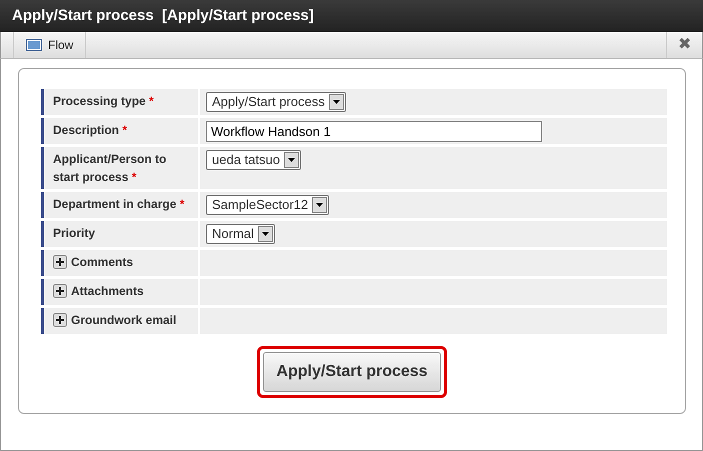 The image size is (703, 451). What do you see at coordinates (276, 102) in the screenshot?
I see `dropdown: Apply/Start process` at bounding box center [276, 102].